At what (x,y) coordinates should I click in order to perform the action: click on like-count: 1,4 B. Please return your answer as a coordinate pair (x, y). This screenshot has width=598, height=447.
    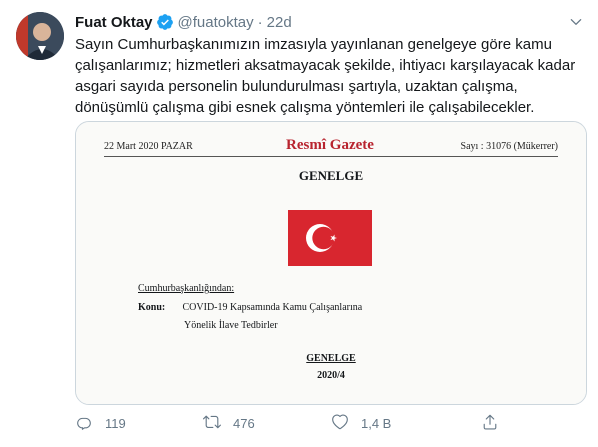
    Looking at the image, I should click on (376, 423).